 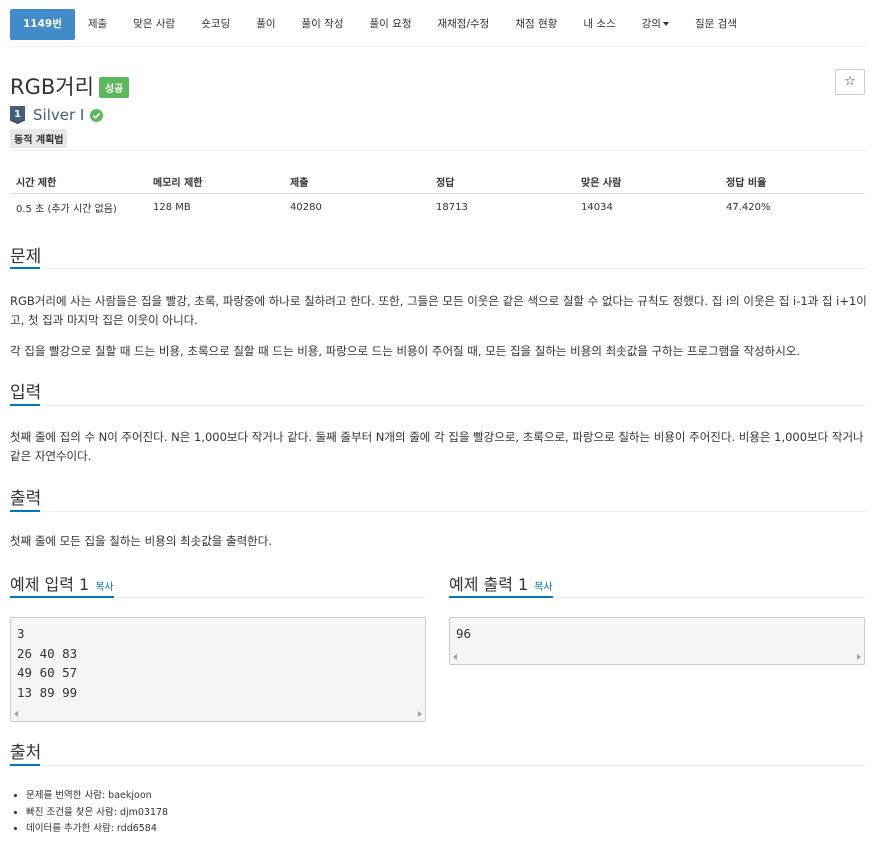 What do you see at coordinates (52, 87) in the screenshot?
I see `problem-title: RGB거리` at bounding box center [52, 87].